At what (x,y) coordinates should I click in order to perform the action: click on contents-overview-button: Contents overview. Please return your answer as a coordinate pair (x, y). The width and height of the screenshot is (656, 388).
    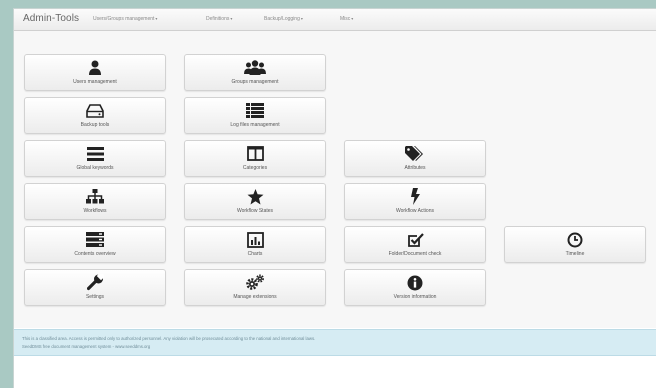
    Looking at the image, I should click on (95, 244).